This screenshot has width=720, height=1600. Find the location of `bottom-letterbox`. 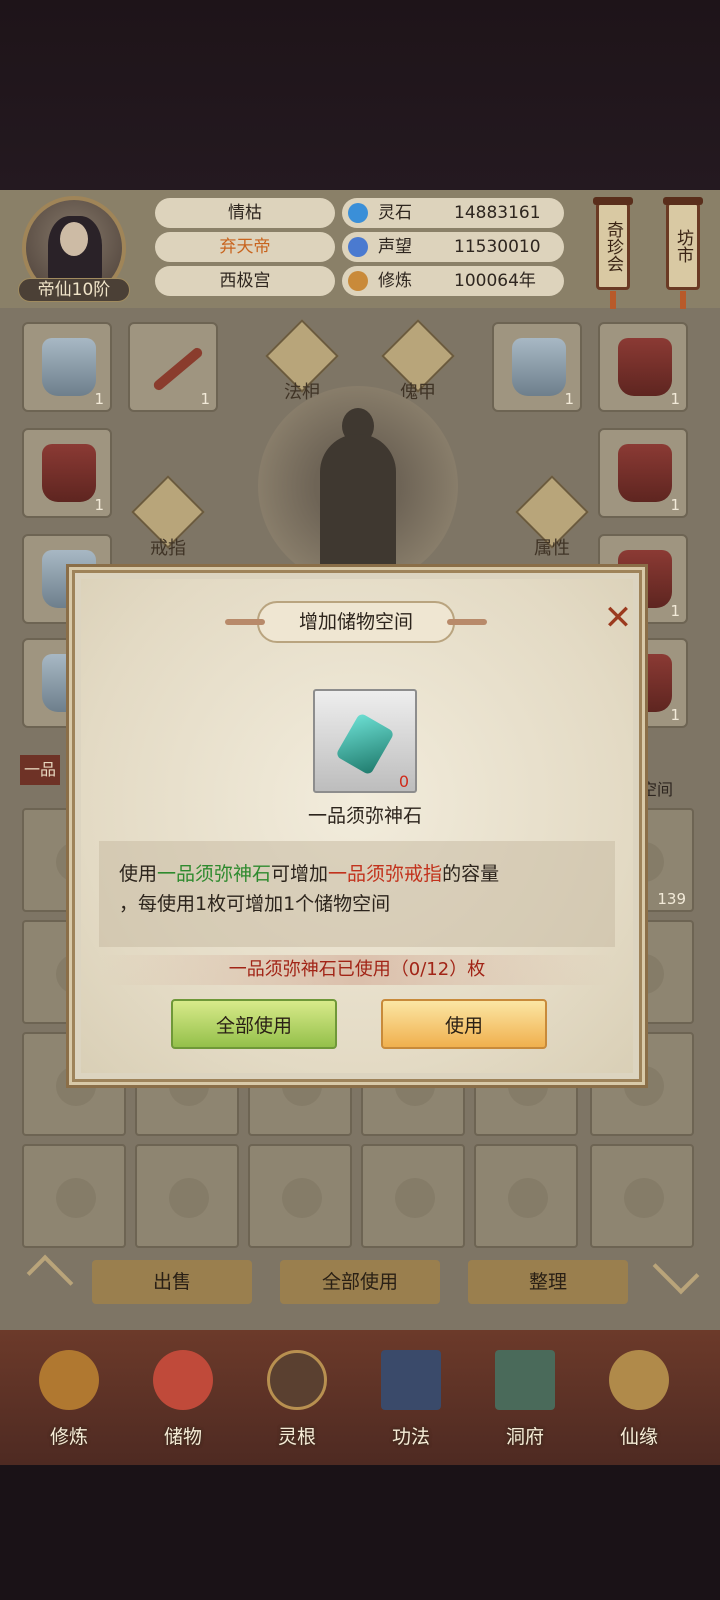

bottom-letterbox is located at coordinates (360, 1532).